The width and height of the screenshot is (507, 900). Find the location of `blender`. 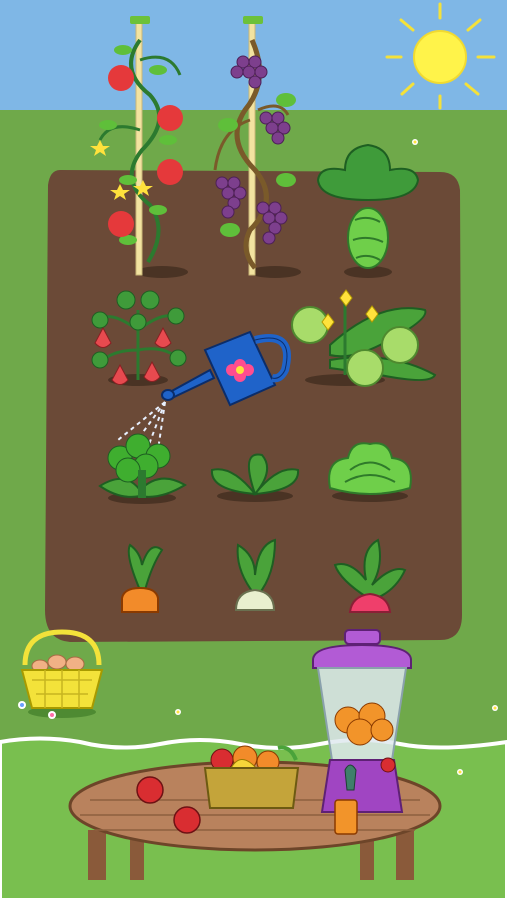

blender is located at coordinates (362, 732).